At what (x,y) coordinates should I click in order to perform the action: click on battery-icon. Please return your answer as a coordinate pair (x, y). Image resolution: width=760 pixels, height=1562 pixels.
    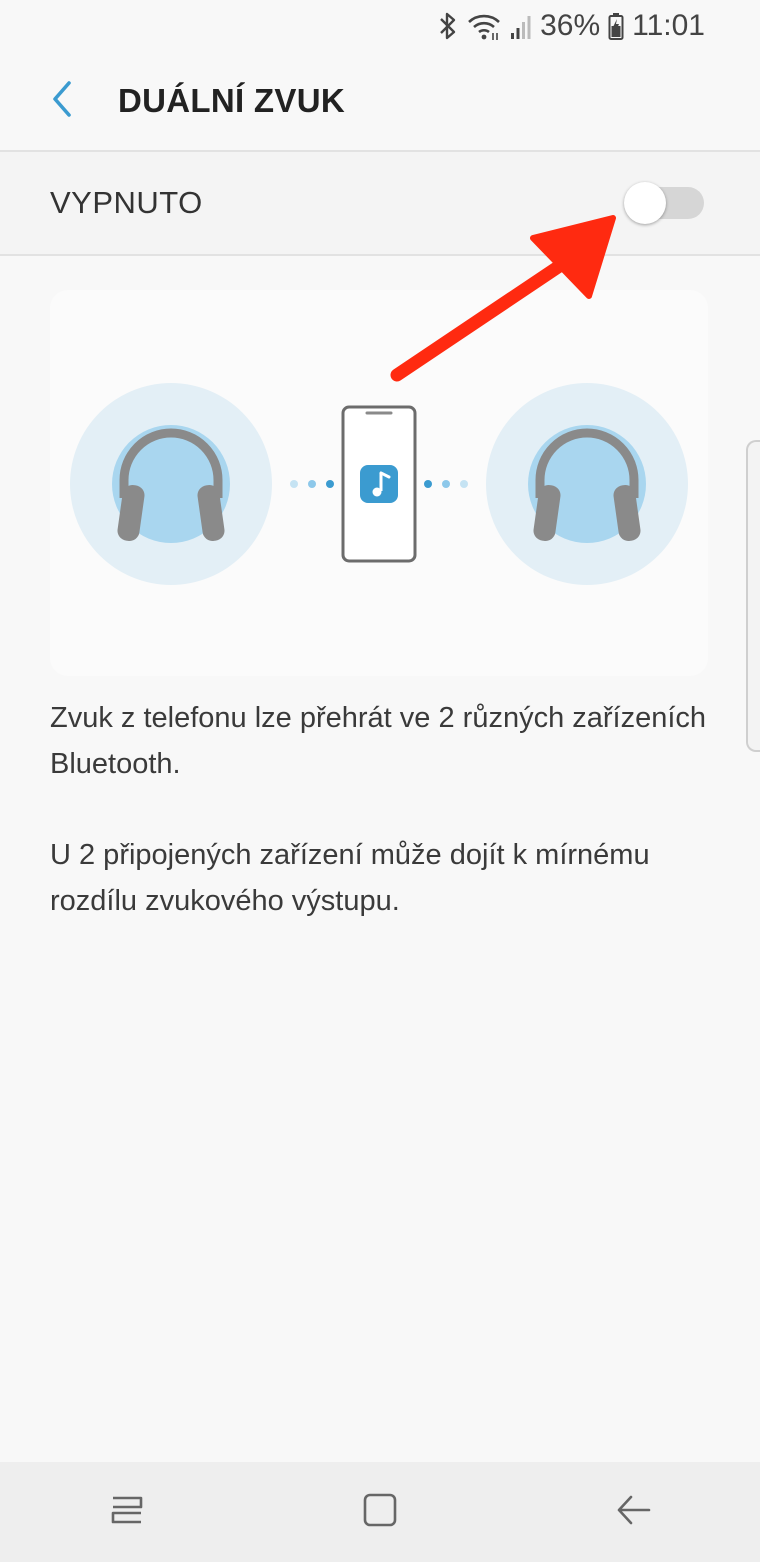
    Looking at the image, I should click on (616, 26).